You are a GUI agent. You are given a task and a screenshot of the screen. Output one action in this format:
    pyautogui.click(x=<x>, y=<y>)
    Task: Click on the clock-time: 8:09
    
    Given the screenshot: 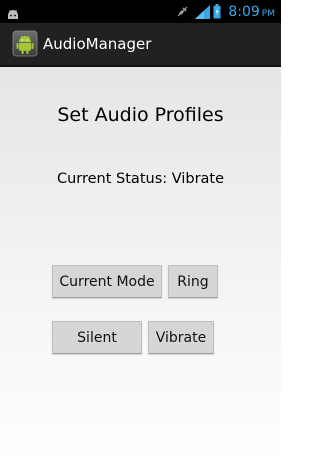 What is the action you would take?
    pyautogui.click(x=244, y=11)
    